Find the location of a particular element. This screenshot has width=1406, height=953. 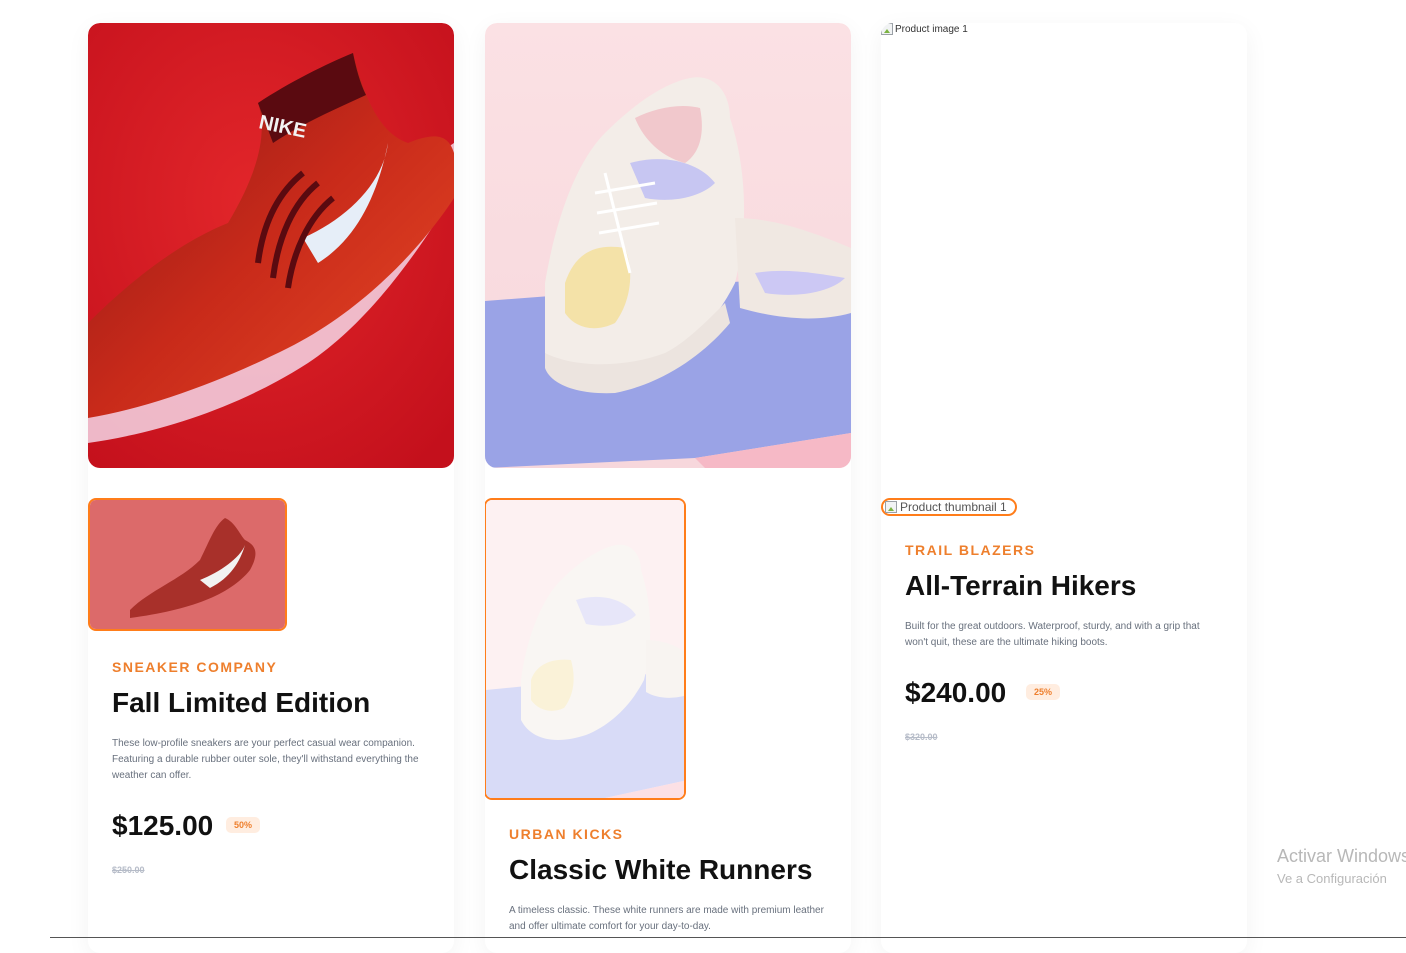

product-title: Fall Limited Edition is located at coordinates (241, 702).